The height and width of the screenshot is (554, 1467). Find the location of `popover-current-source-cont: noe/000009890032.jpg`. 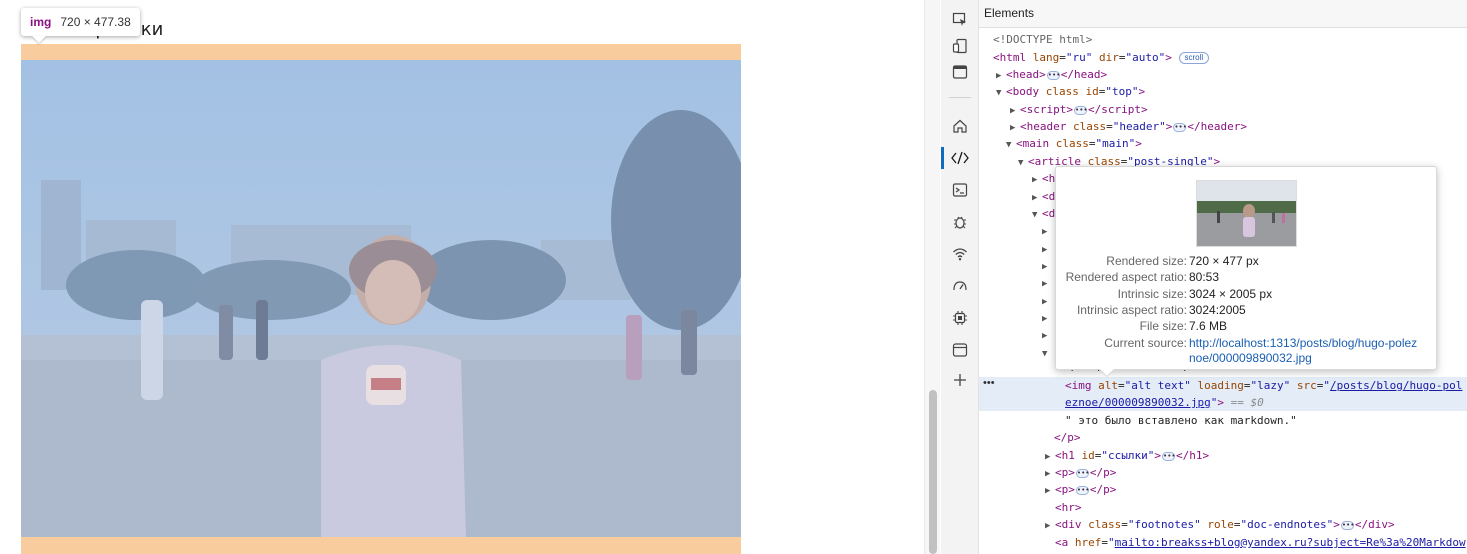

popover-current-source-cont: noe/000009890032.jpg is located at coordinates (1250, 358).